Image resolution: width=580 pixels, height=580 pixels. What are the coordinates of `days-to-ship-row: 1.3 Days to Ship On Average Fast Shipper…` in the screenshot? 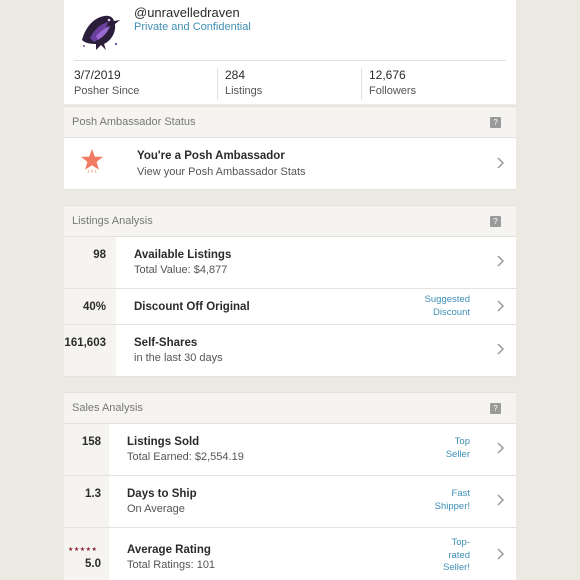 It's located at (290, 502).